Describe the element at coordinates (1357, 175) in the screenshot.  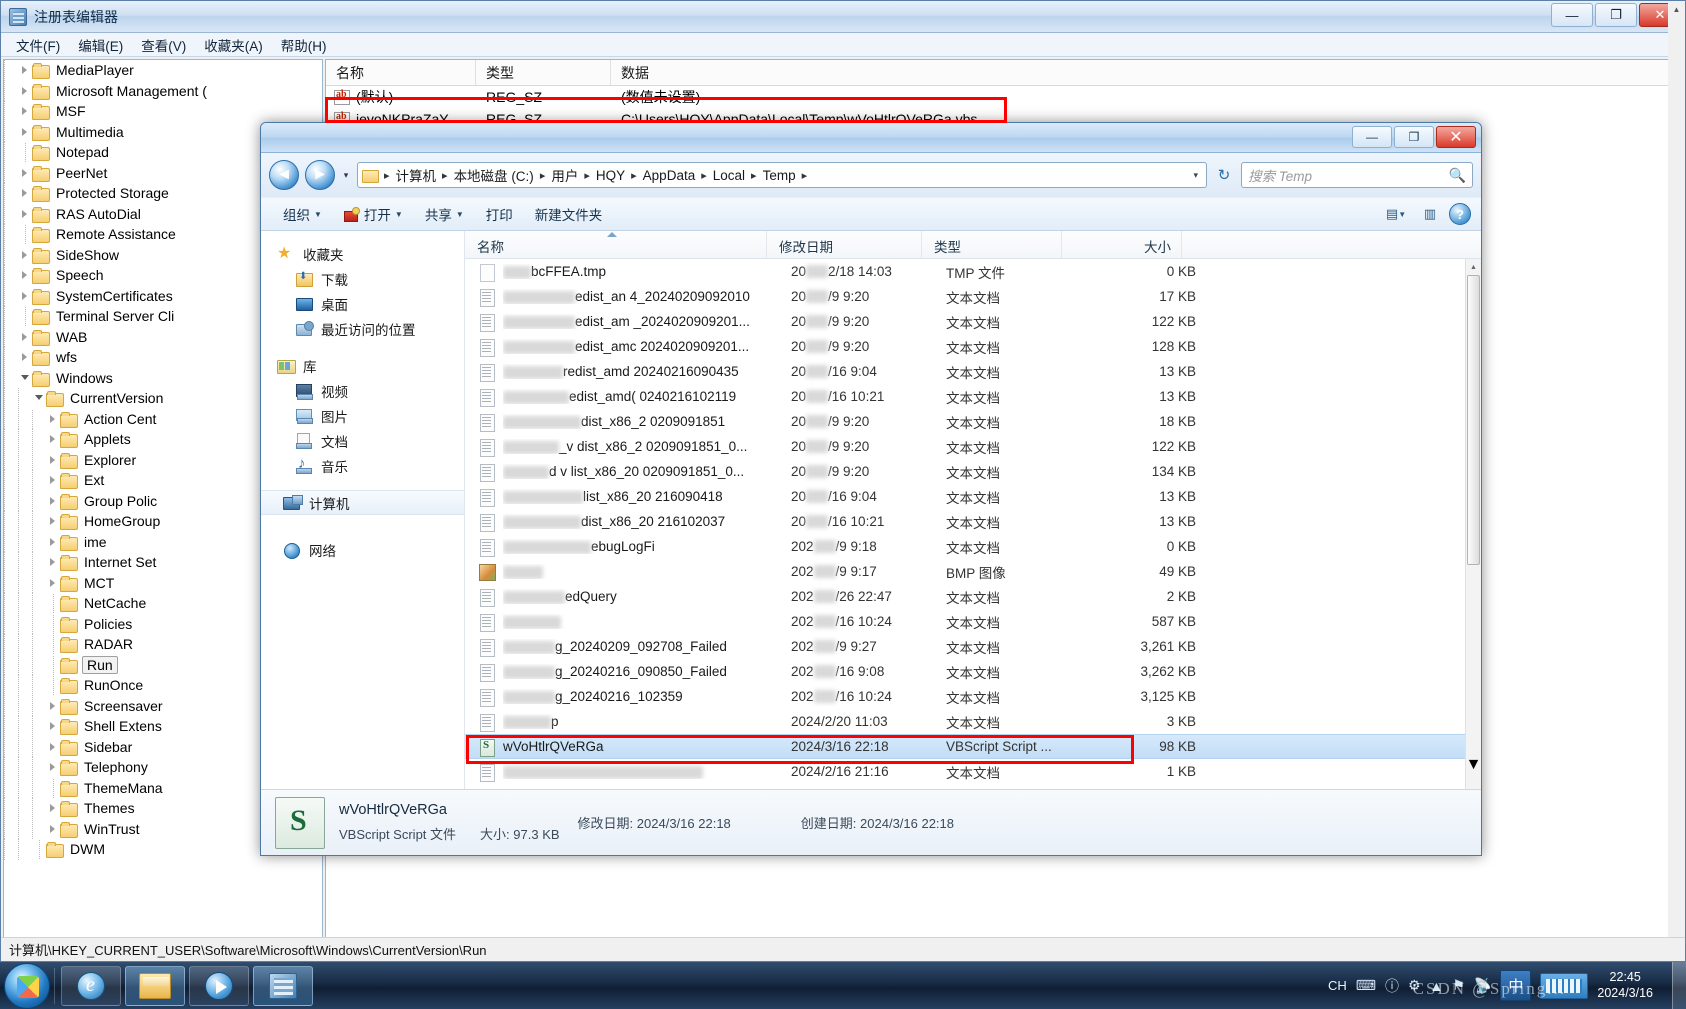
I see `search-box: 搜索 Temp 🔍` at that location.